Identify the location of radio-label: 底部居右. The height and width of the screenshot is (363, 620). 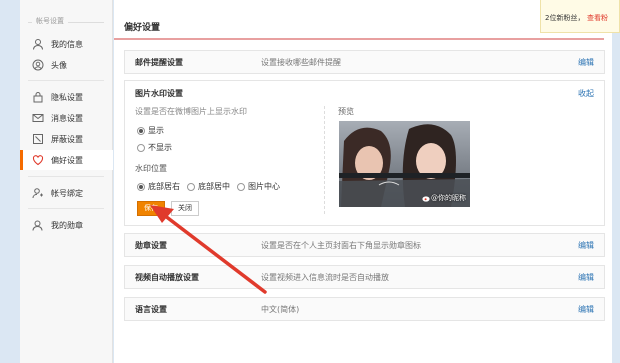
(164, 186).